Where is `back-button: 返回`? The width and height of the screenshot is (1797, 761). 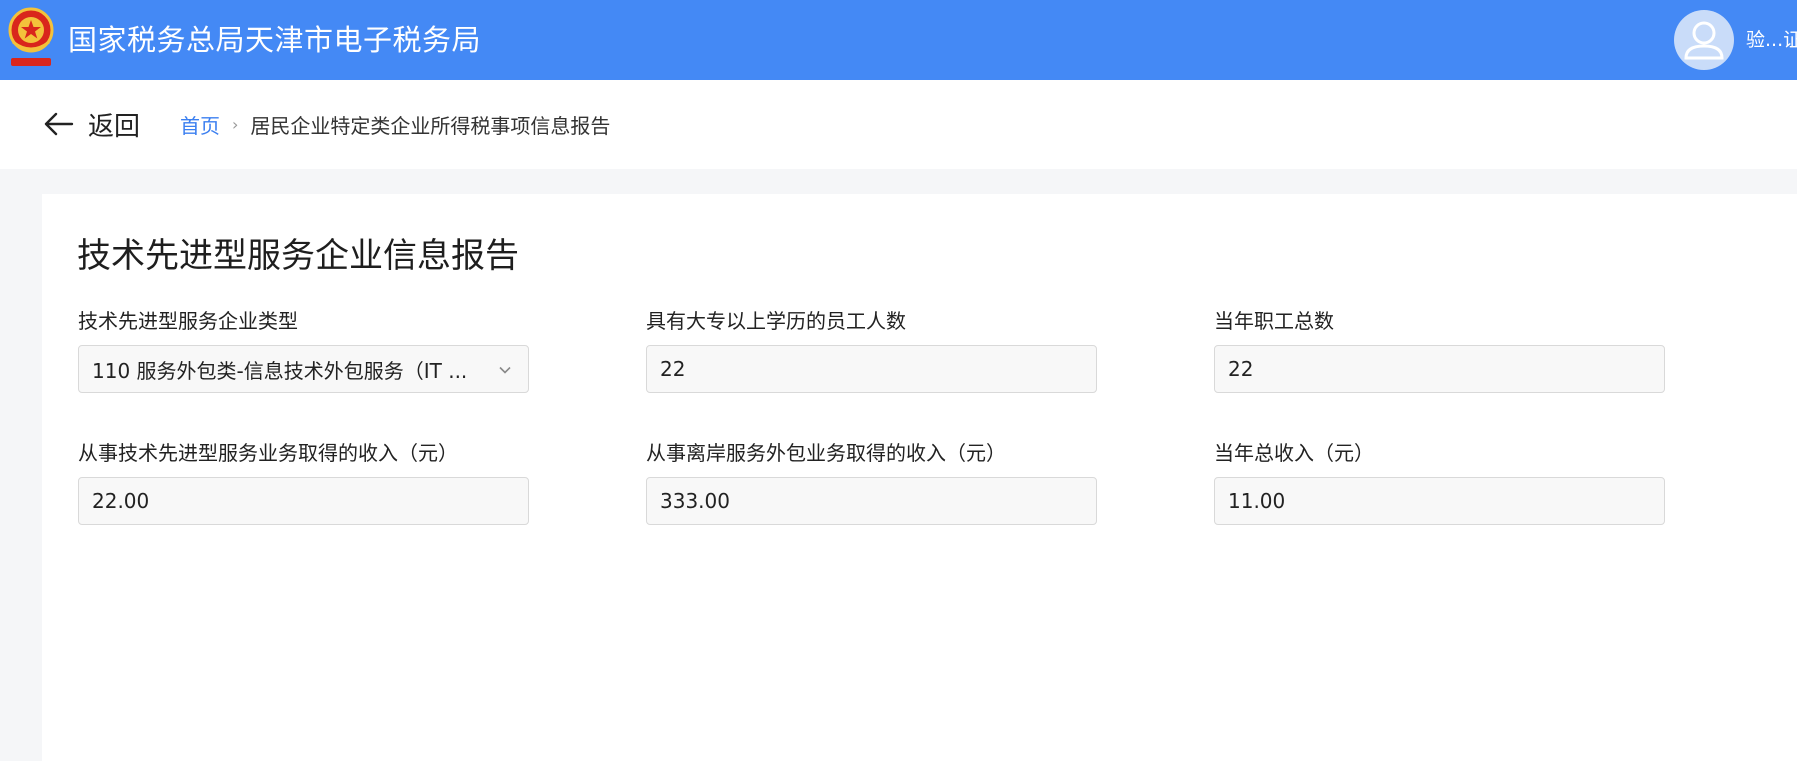
back-button: 返回 is located at coordinates (92, 124).